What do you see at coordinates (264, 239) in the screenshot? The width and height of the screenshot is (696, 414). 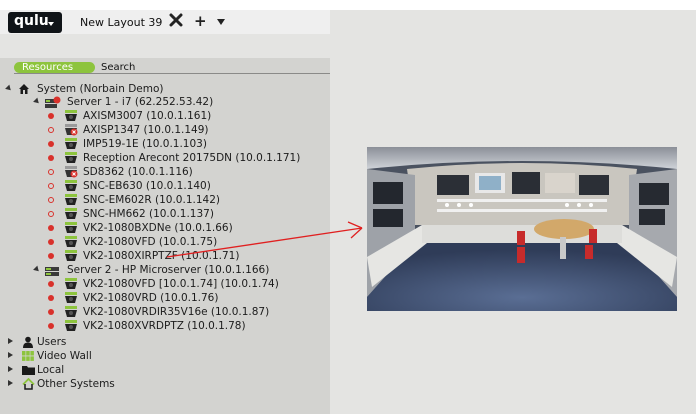 I see `annotation-arrow` at bounding box center [264, 239].